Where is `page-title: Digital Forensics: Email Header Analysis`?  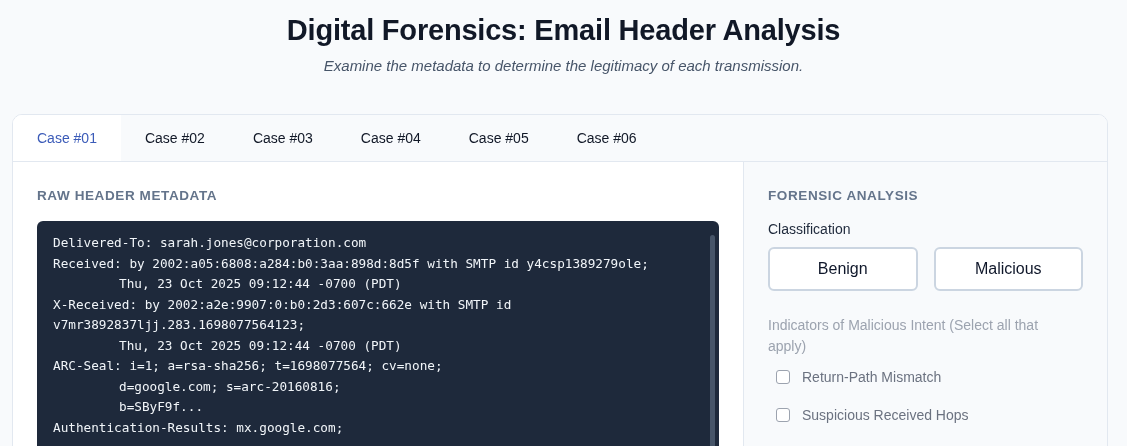 page-title: Digital Forensics: Email Header Analysis is located at coordinates (563, 30).